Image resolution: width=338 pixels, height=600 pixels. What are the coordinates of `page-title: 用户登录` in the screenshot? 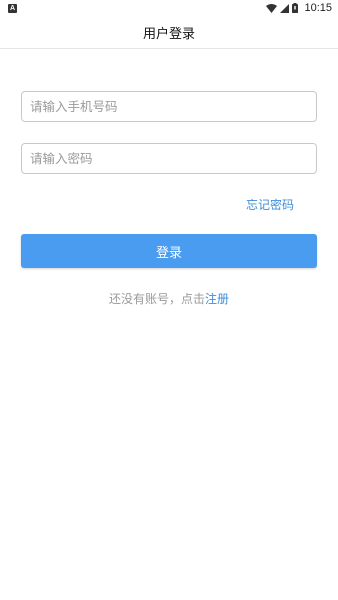 It's located at (168, 34).